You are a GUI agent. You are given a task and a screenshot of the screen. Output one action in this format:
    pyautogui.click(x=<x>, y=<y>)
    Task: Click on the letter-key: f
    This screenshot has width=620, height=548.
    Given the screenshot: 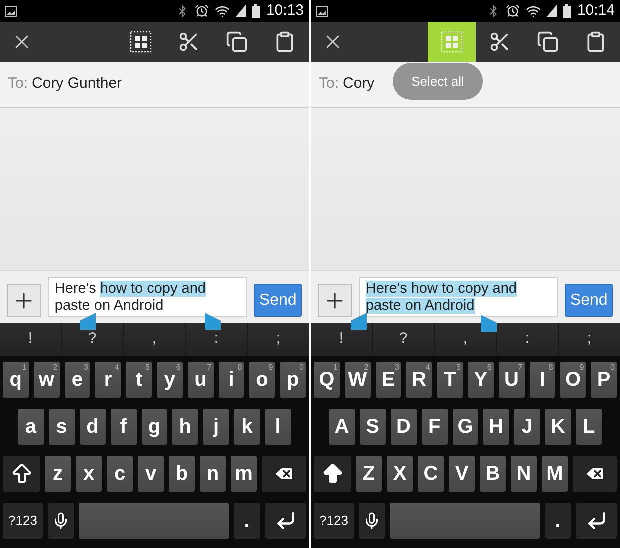 What is the action you would take?
    pyautogui.click(x=123, y=427)
    